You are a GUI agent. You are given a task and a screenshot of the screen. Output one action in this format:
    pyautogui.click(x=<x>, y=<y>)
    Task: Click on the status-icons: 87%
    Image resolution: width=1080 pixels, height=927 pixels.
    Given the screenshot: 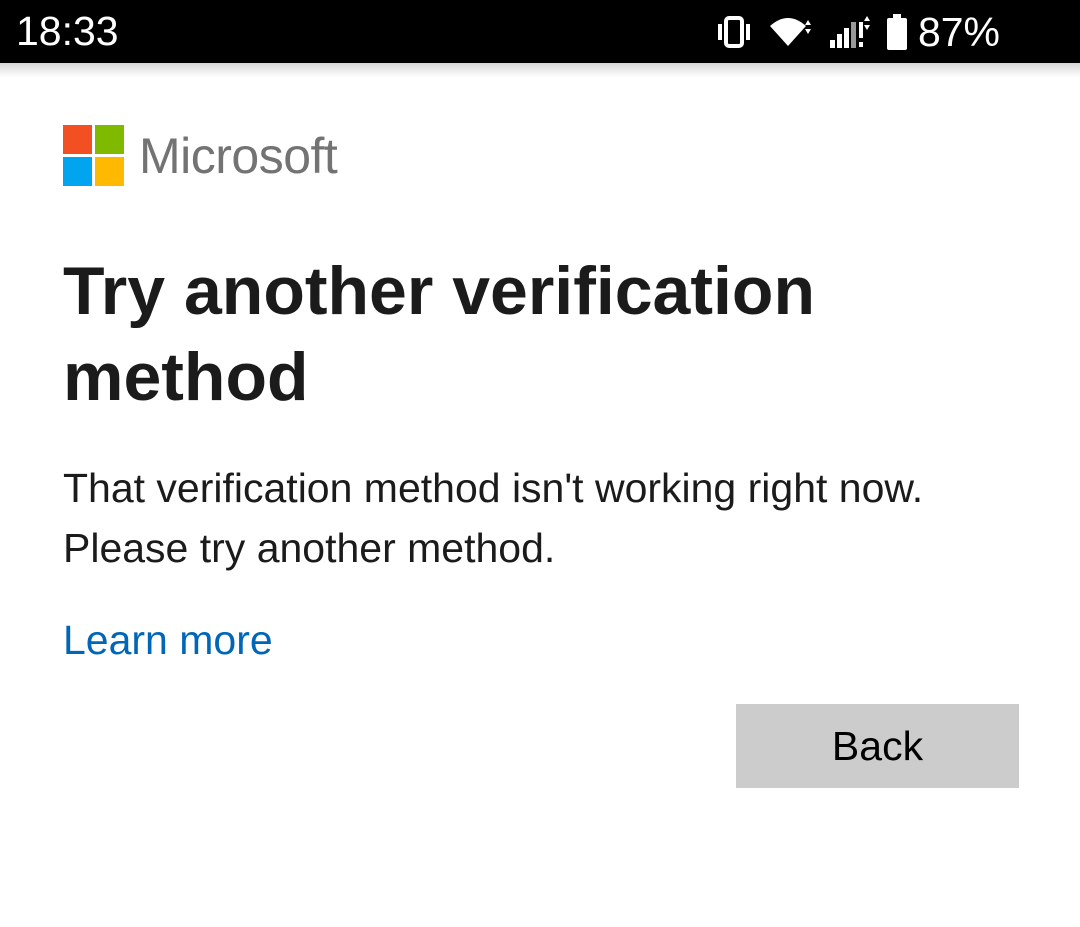 What is the action you would take?
    pyautogui.click(x=850, y=31)
    